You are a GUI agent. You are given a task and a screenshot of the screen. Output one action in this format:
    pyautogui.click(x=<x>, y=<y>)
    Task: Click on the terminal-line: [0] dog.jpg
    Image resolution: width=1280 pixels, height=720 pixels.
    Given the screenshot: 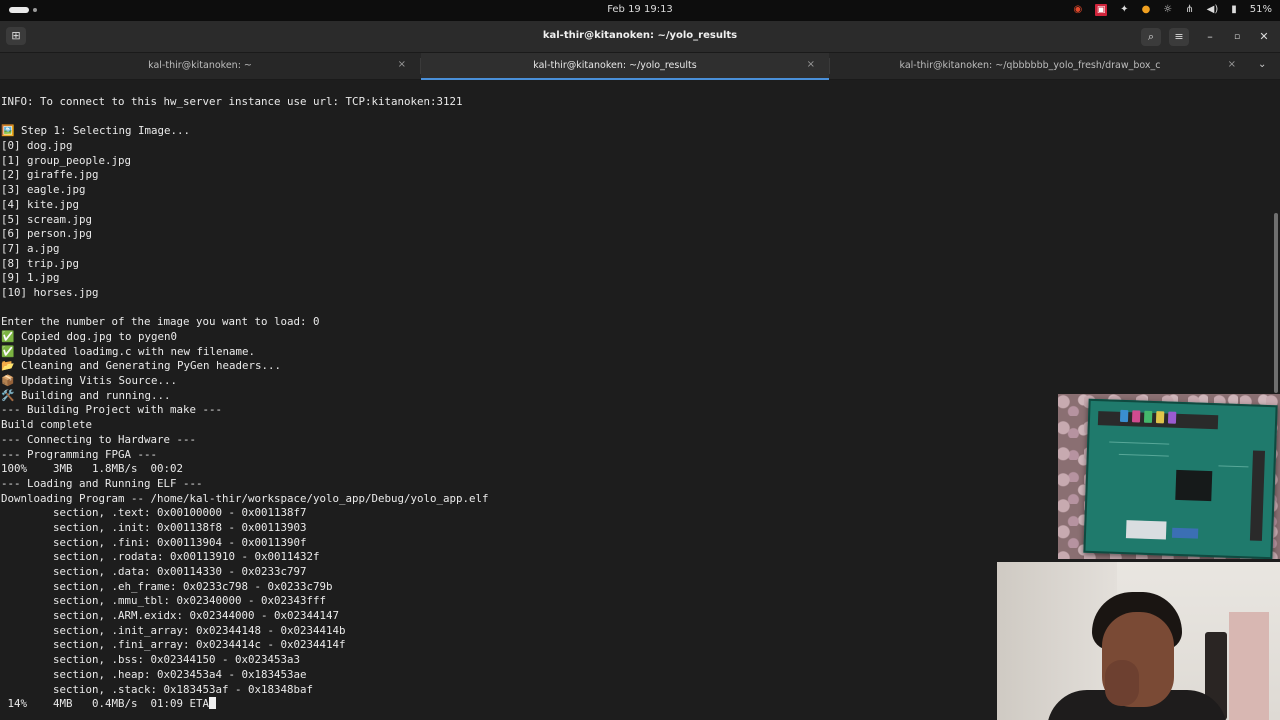 What is the action you would take?
    pyautogui.click(x=37, y=146)
    